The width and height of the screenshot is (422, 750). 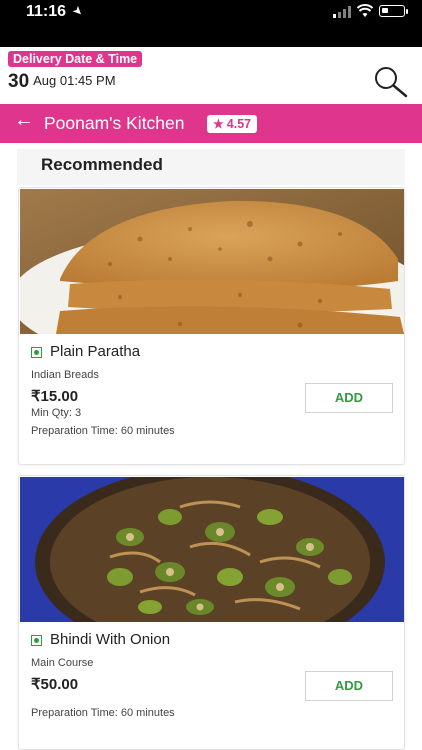 I want to click on item-category: Indian Breads, so click(x=65, y=375).